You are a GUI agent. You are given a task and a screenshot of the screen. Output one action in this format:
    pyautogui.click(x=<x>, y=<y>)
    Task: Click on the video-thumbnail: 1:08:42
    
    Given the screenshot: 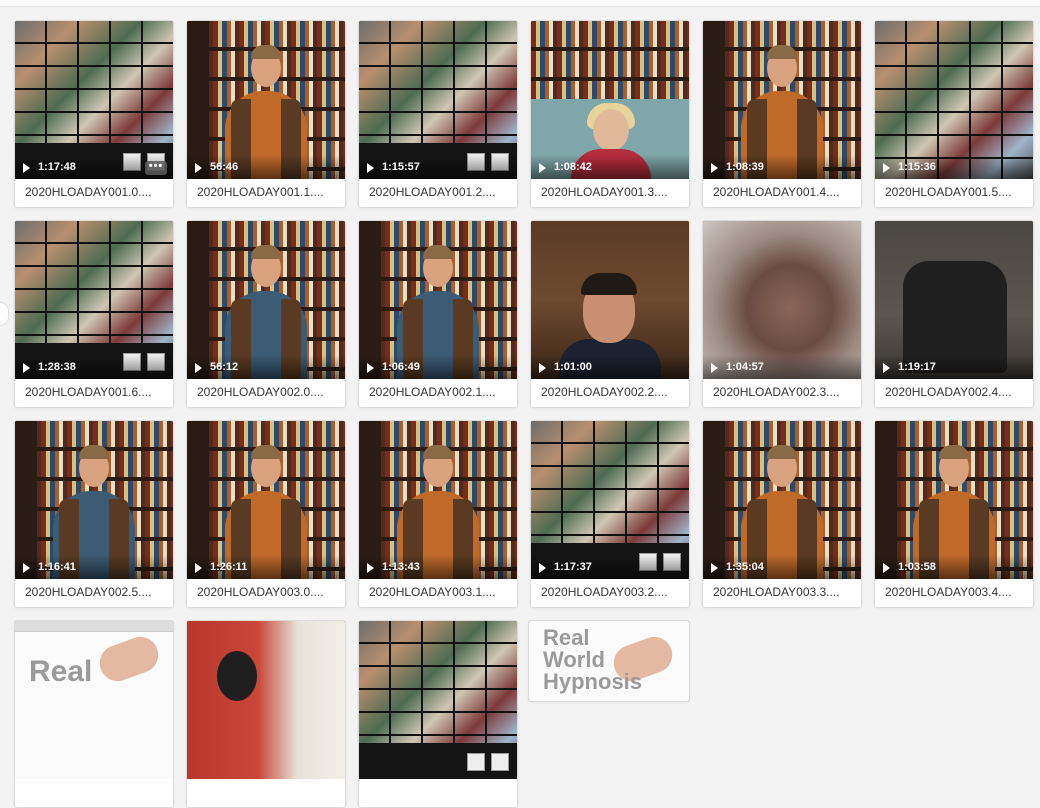 What is the action you would take?
    pyautogui.click(x=610, y=100)
    